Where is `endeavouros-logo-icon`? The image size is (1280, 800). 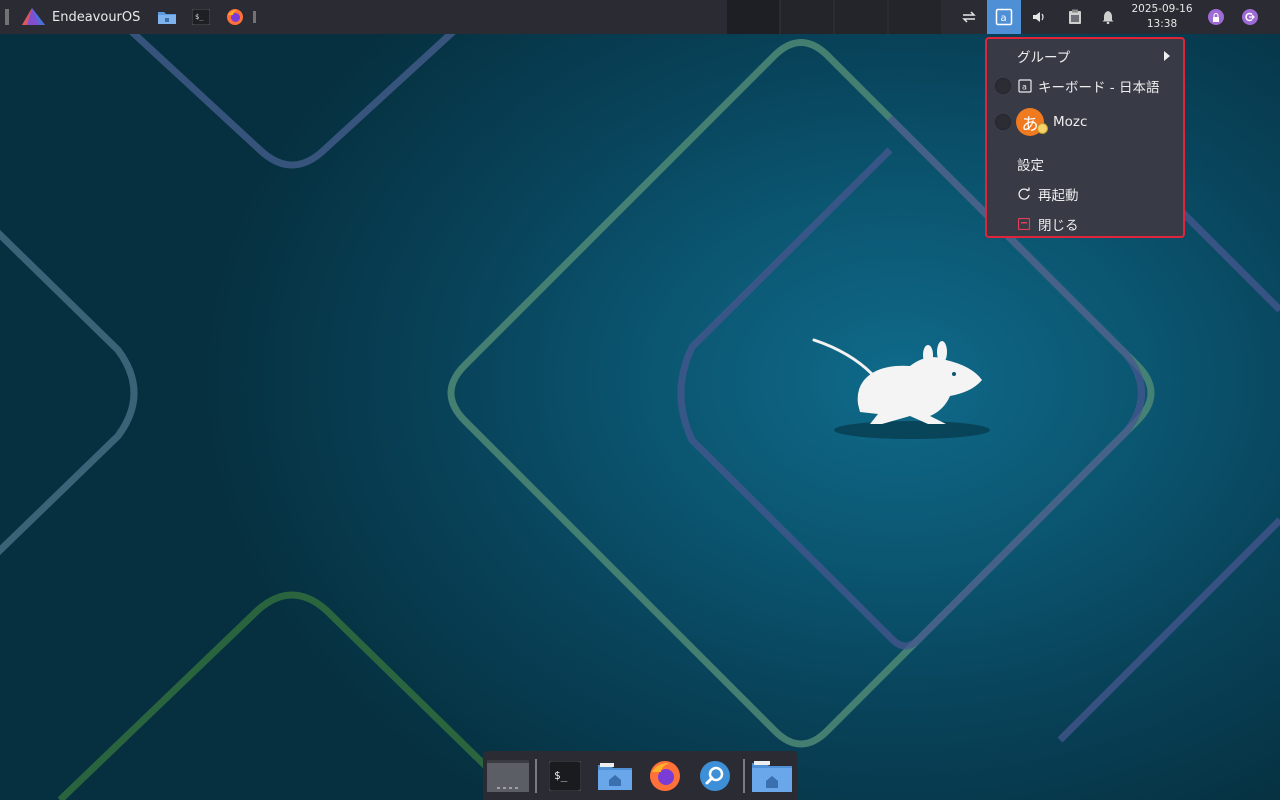
endeavouros-logo-icon is located at coordinates (33, 16).